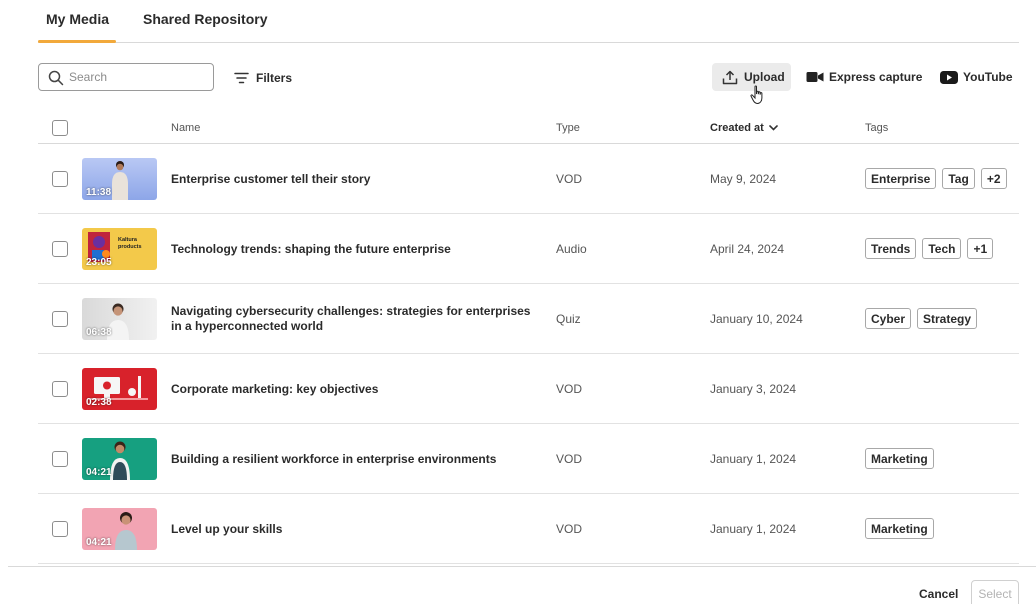 The width and height of the screenshot is (1036, 604). Describe the element at coordinates (901, 178) in the screenshot. I see `tag-badge: Enterprise` at that location.